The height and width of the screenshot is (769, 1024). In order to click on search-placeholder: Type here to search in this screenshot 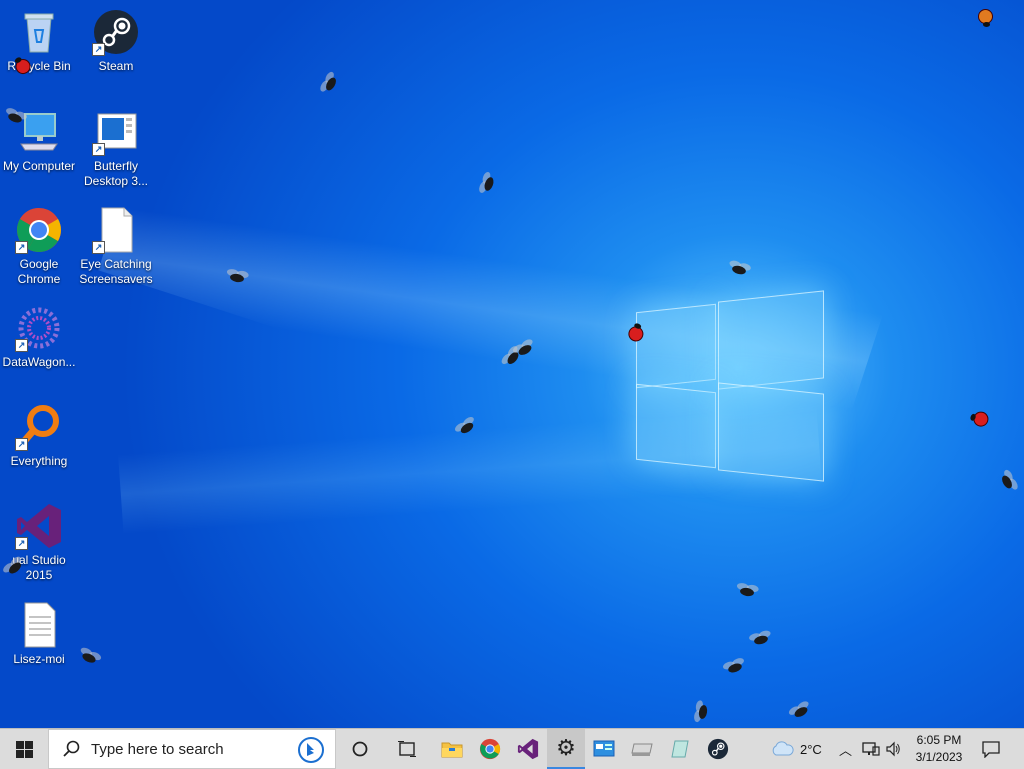, I will do `click(157, 749)`.